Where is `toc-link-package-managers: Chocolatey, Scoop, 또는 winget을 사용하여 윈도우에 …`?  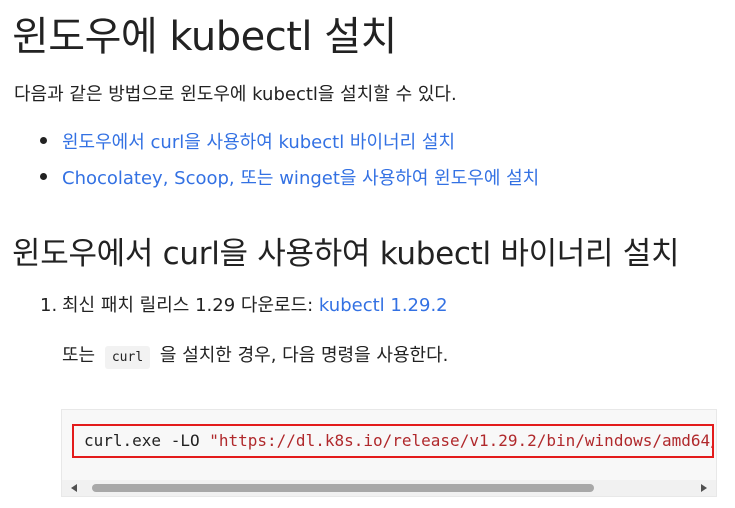 toc-link-package-managers: Chocolatey, Scoop, 또는 winget을 사용하여 윈도우에 … is located at coordinates (300, 178).